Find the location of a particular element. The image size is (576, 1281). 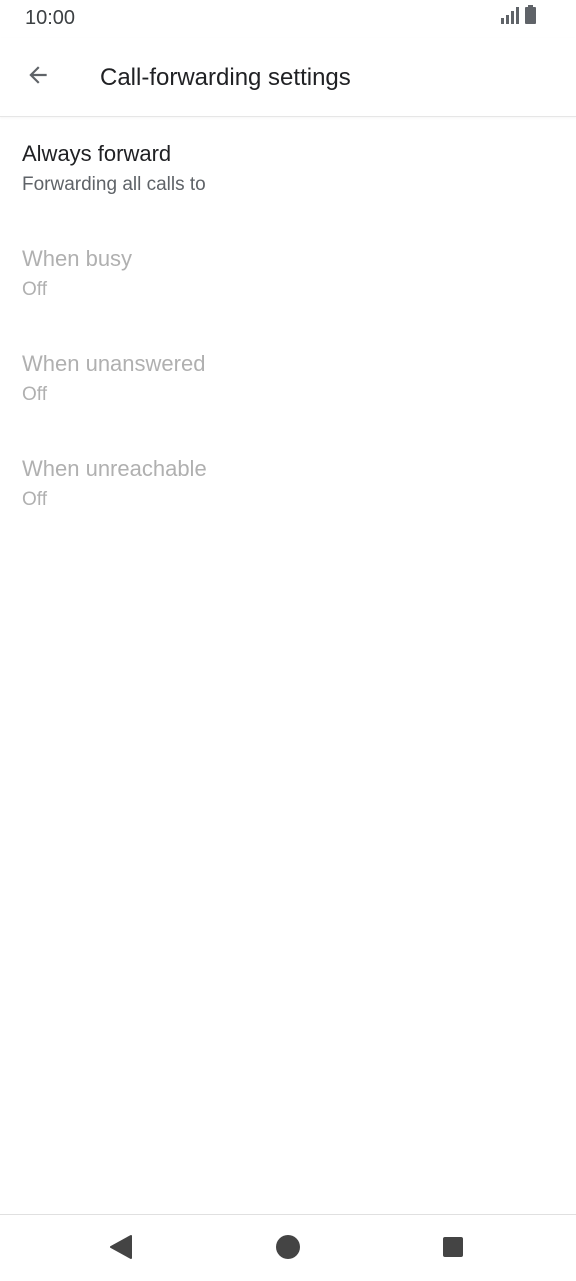

signal-icon is located at coordinates (511, 17).